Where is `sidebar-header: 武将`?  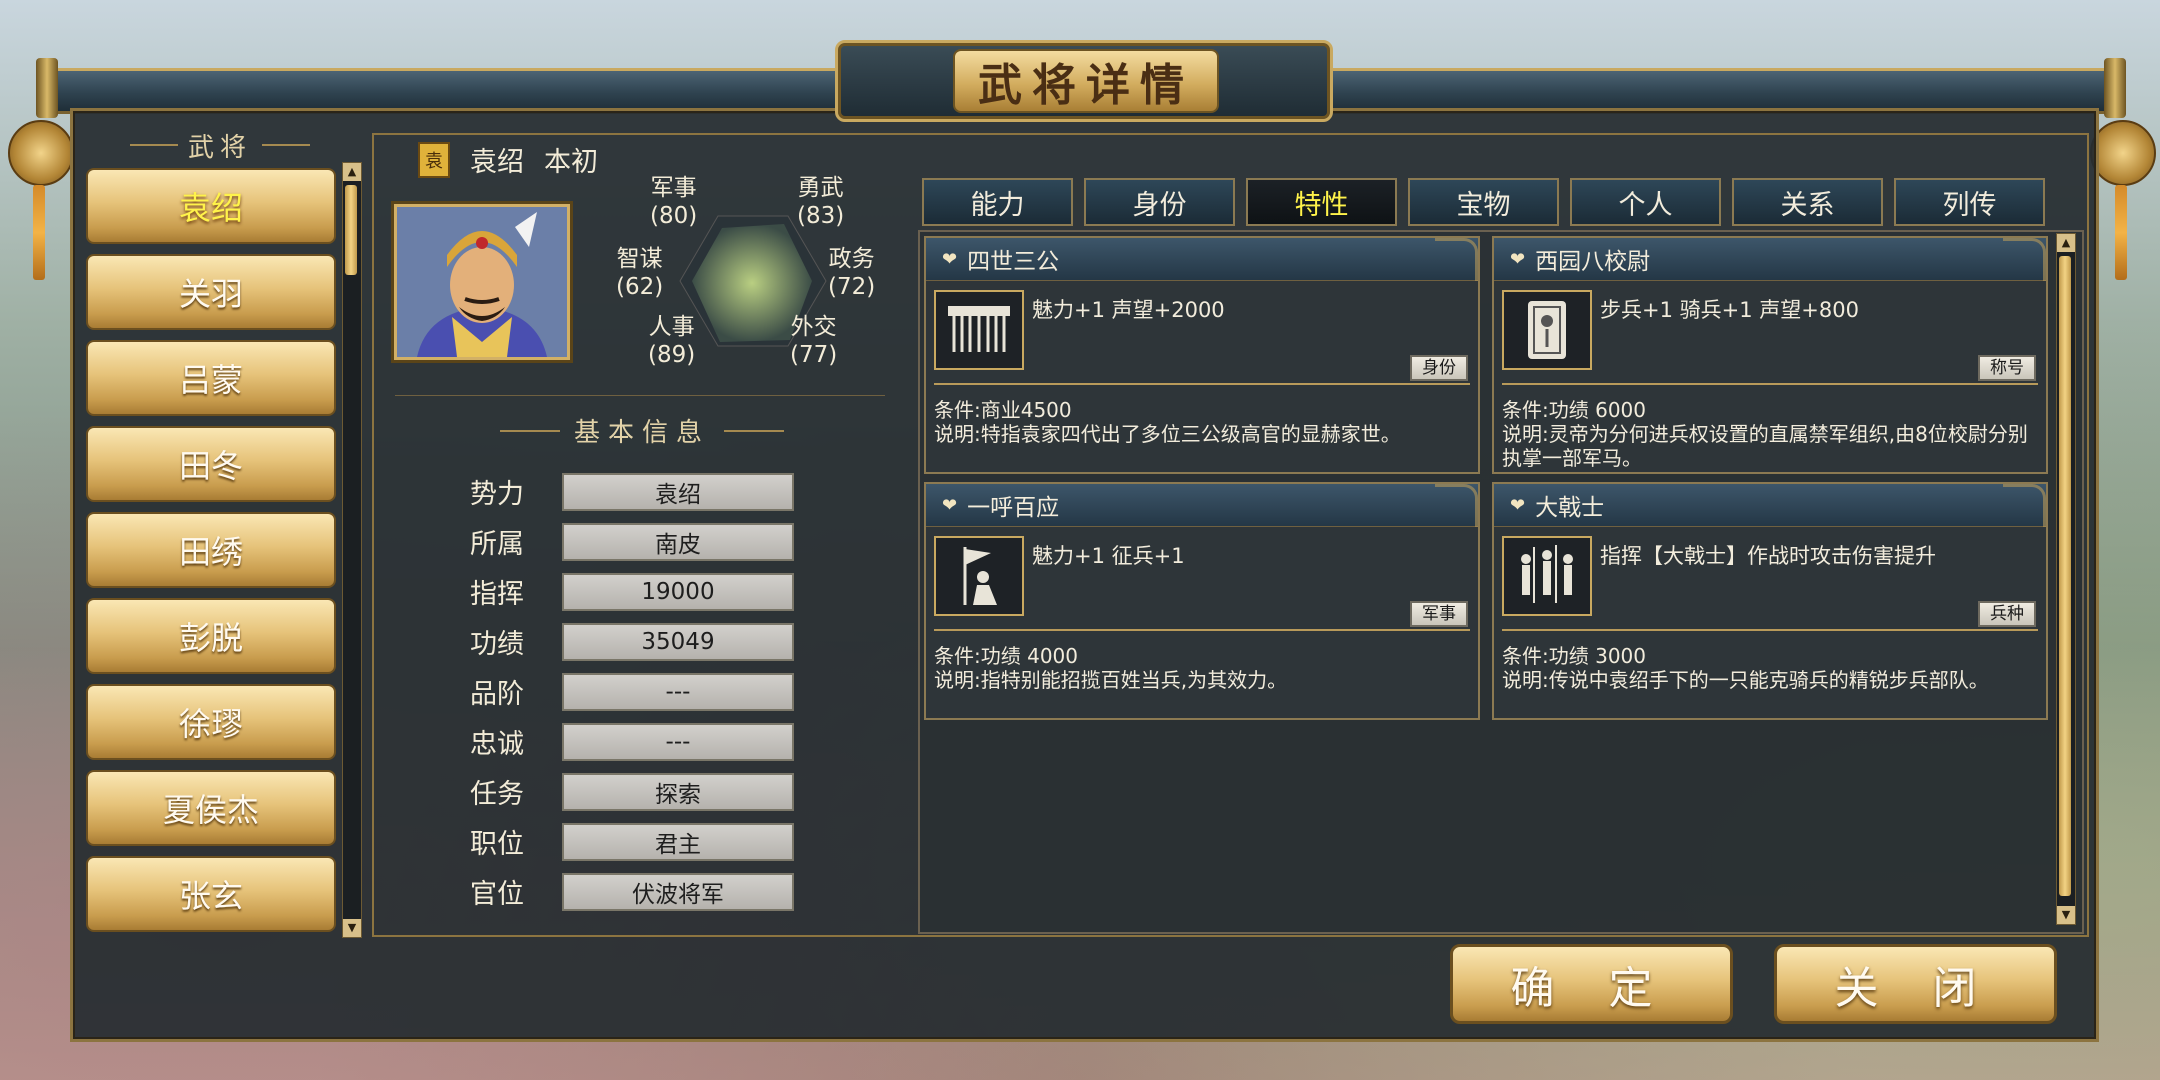
sidebar-header: 武将 is located at coordinates (220, 145).